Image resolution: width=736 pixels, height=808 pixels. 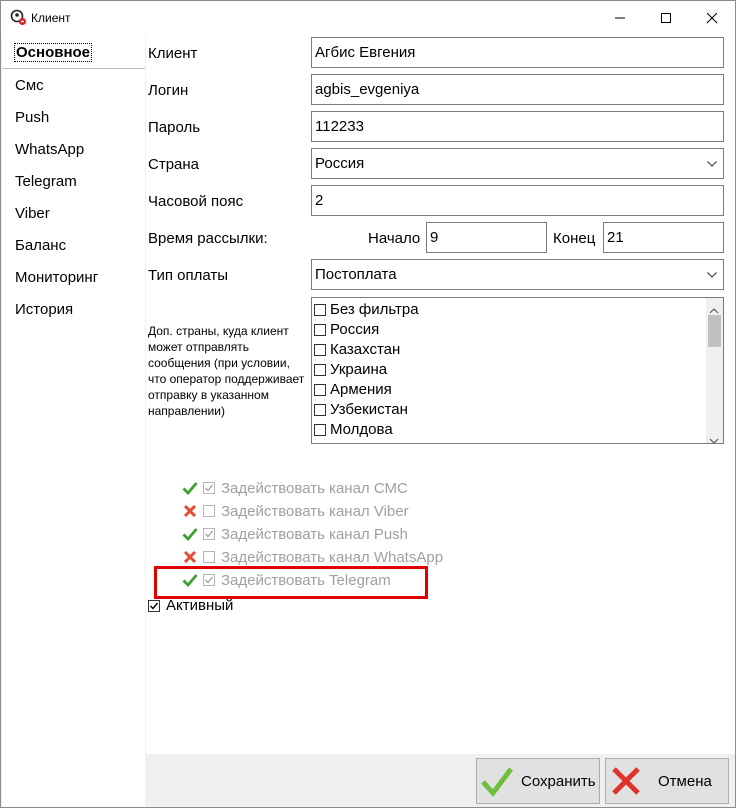 What do you see at coordinates (173, 53) in the screenshot?
I see `client-label: Клиент` at bounding box center [173, 53].